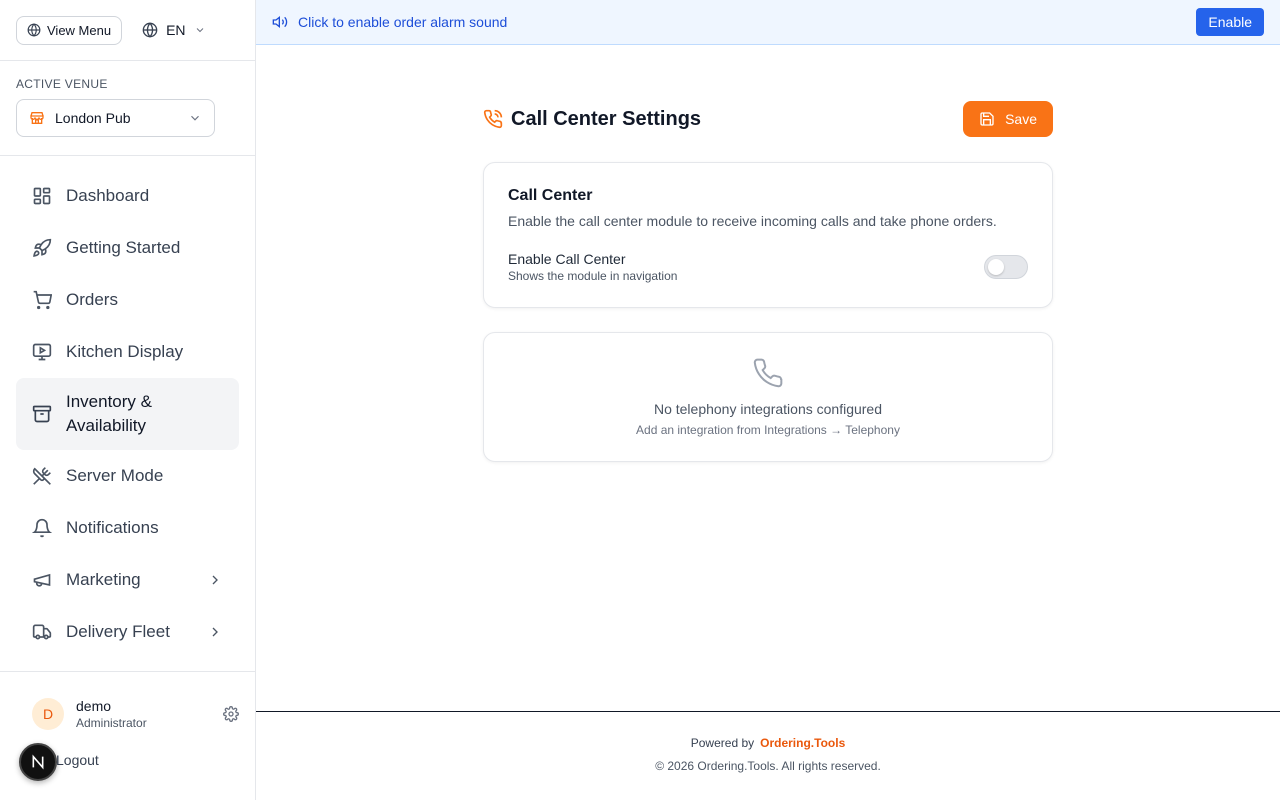  I want to click on page-header: Call Center Settings Save, so click(768, 119).